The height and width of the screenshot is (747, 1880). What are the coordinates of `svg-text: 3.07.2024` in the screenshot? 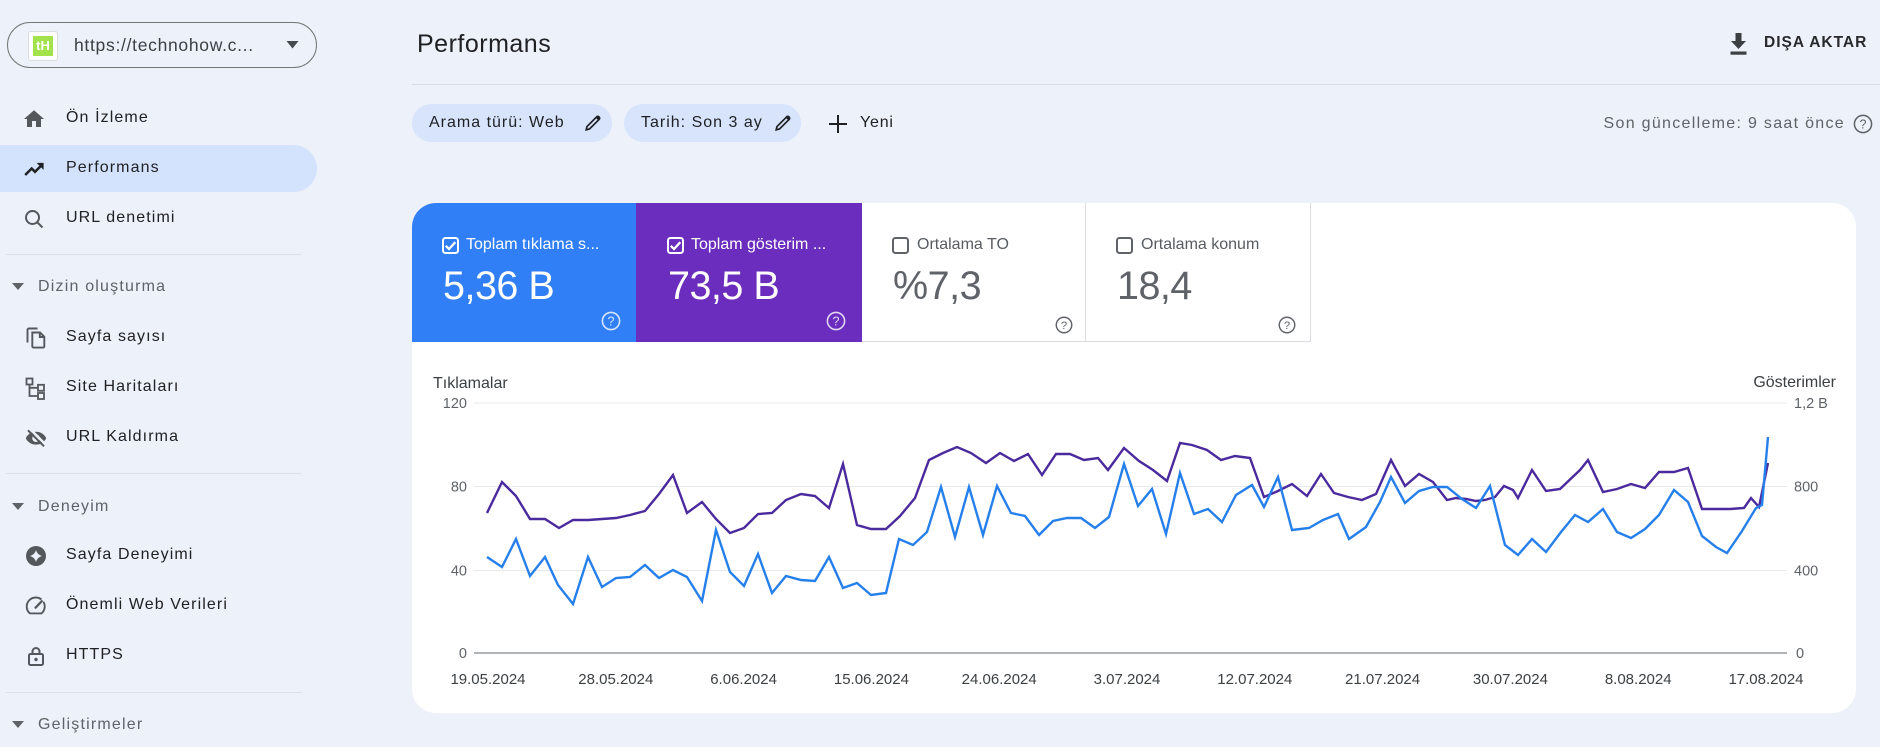 It's located at (1127, 679).